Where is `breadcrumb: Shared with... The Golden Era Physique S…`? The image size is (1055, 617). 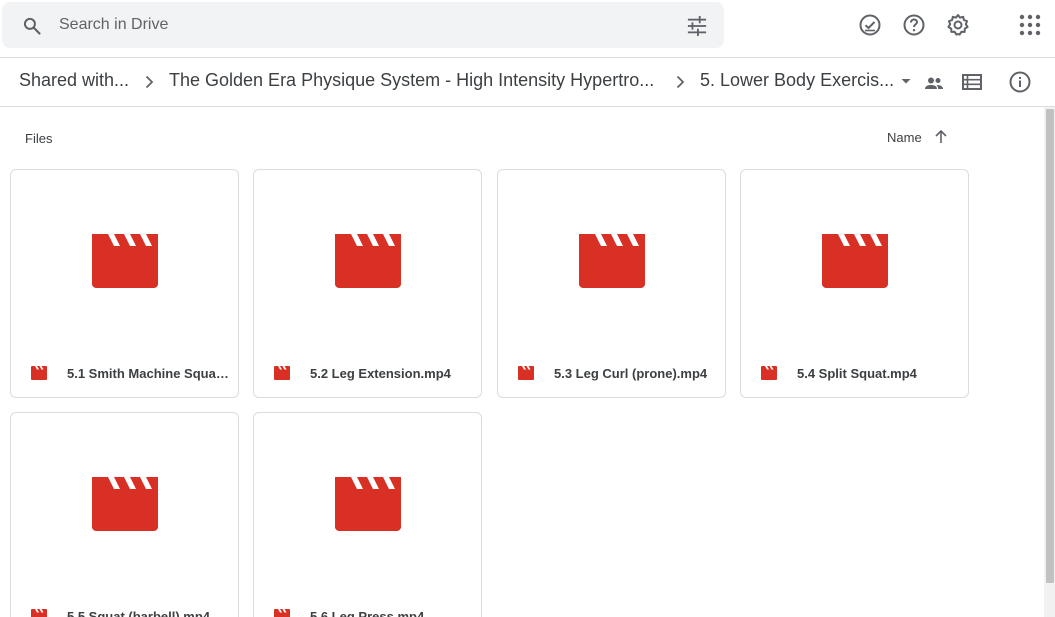 breadcrumb: Shared with... The Golden Era Physique S… is located at coordinates (527, 82).